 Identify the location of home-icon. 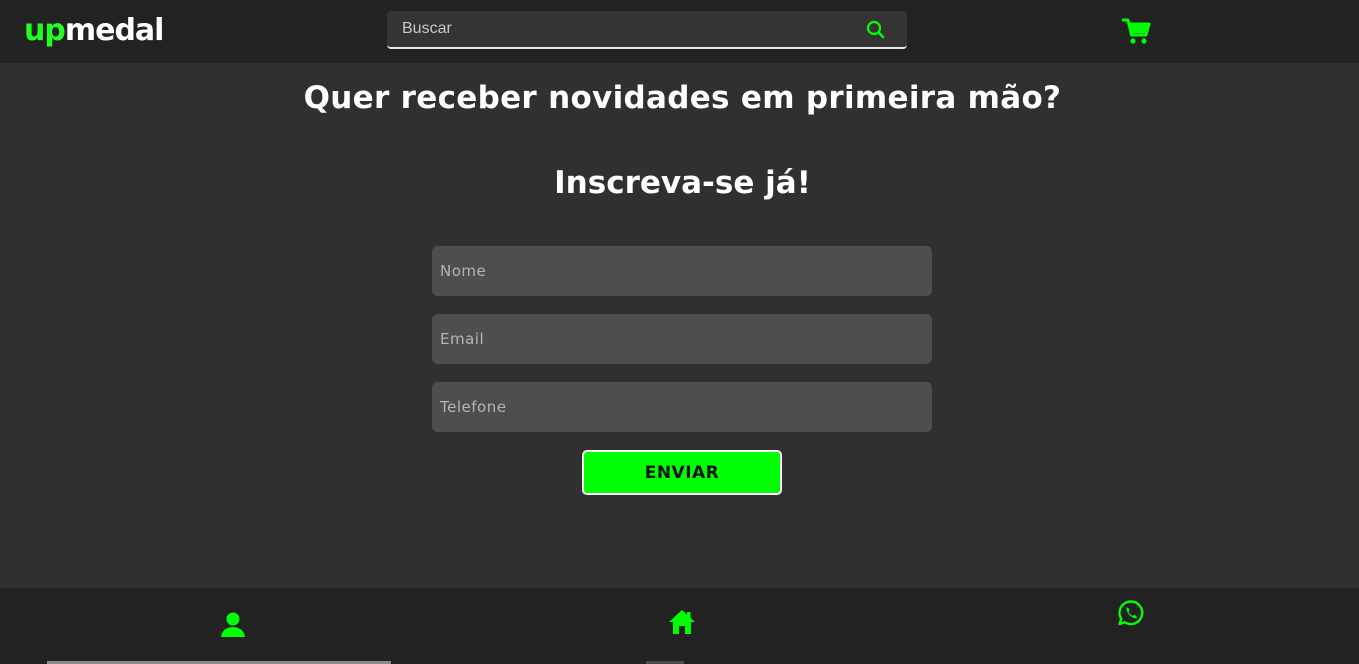
(682, 622).